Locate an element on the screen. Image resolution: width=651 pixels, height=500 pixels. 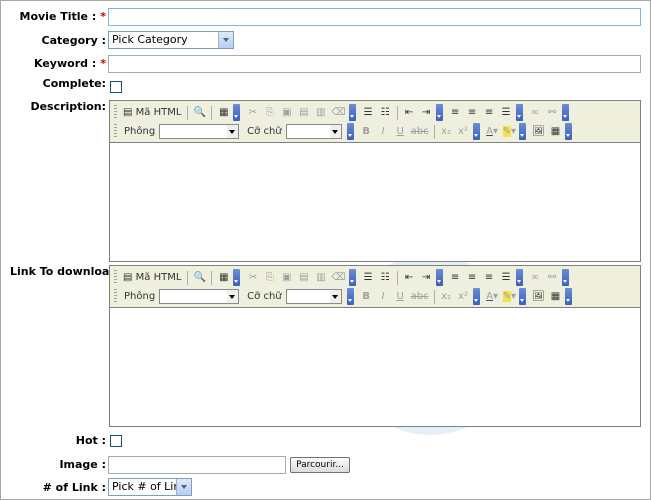
hot-checkbox is located at coordinates (116, 441).